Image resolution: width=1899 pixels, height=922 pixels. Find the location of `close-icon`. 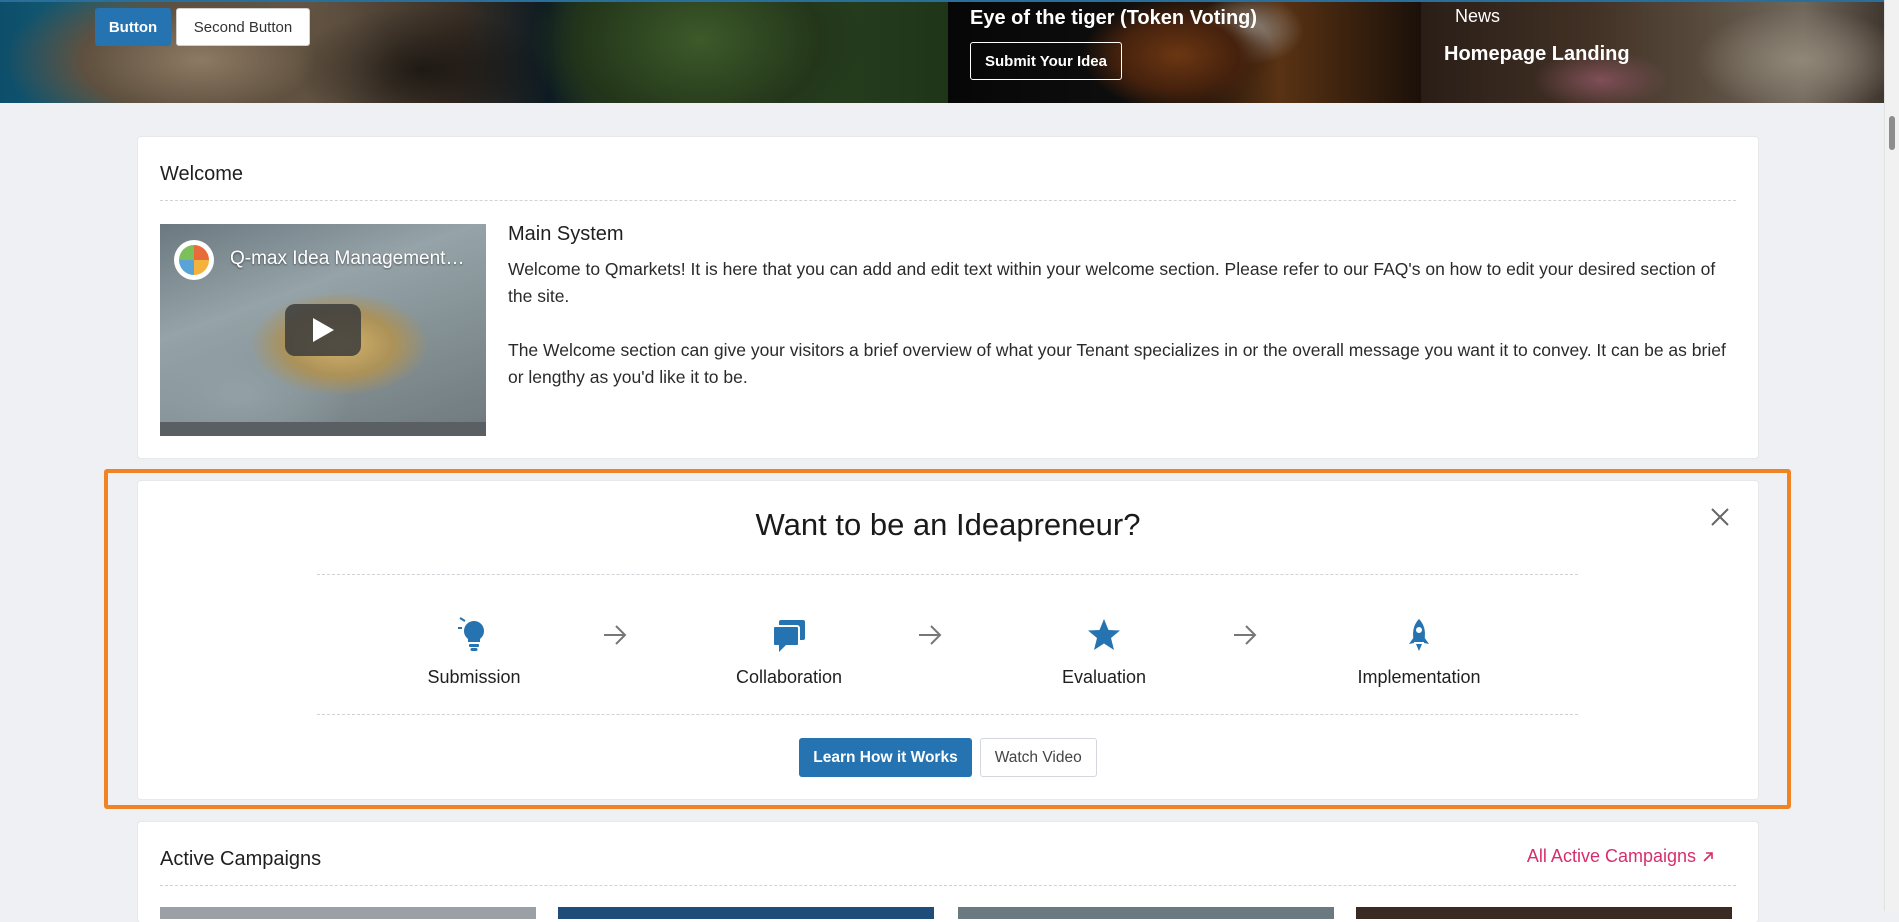

close-icon is located at coordinates (1720, 517).